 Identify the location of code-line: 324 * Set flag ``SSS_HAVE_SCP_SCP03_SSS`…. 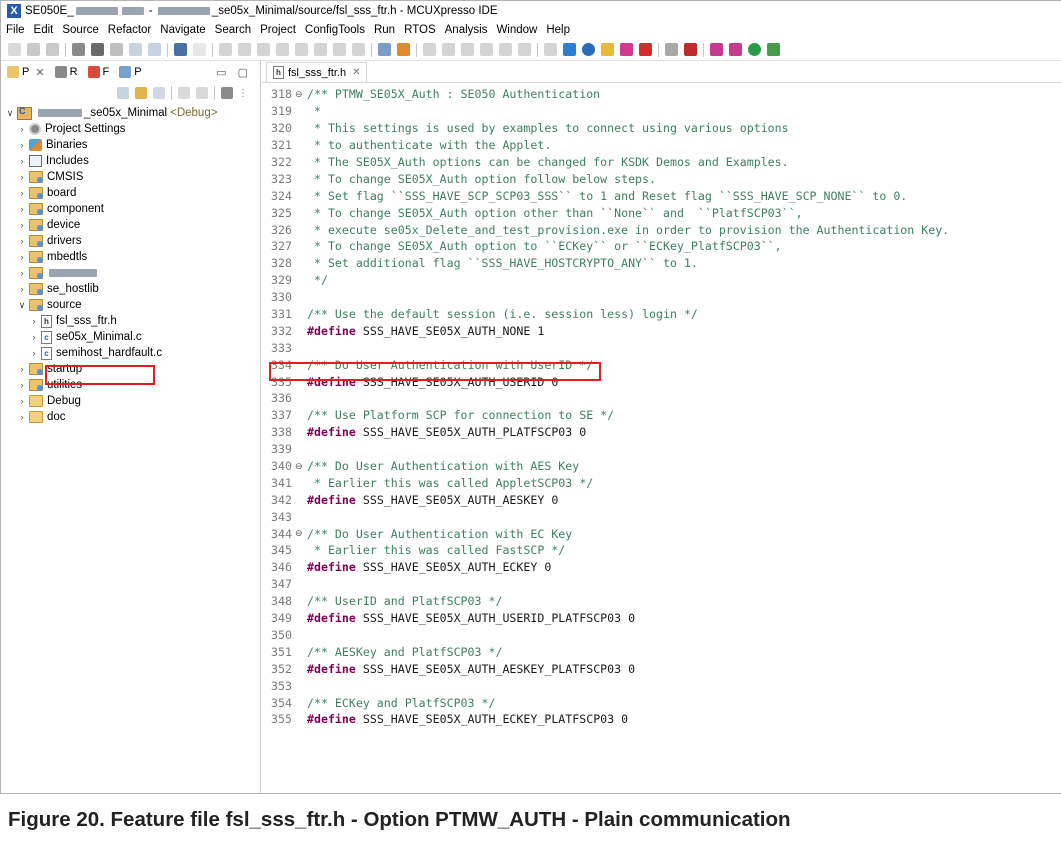
(661, 195).